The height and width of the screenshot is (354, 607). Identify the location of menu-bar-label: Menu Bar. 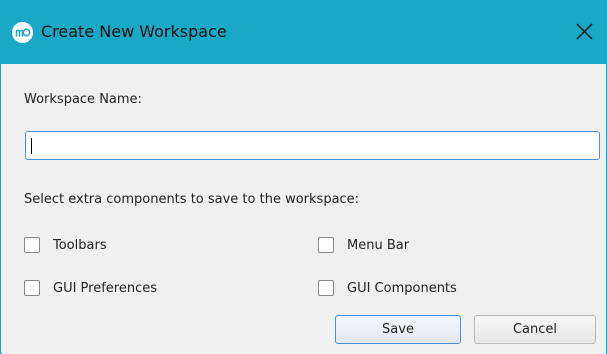
(378, 245).